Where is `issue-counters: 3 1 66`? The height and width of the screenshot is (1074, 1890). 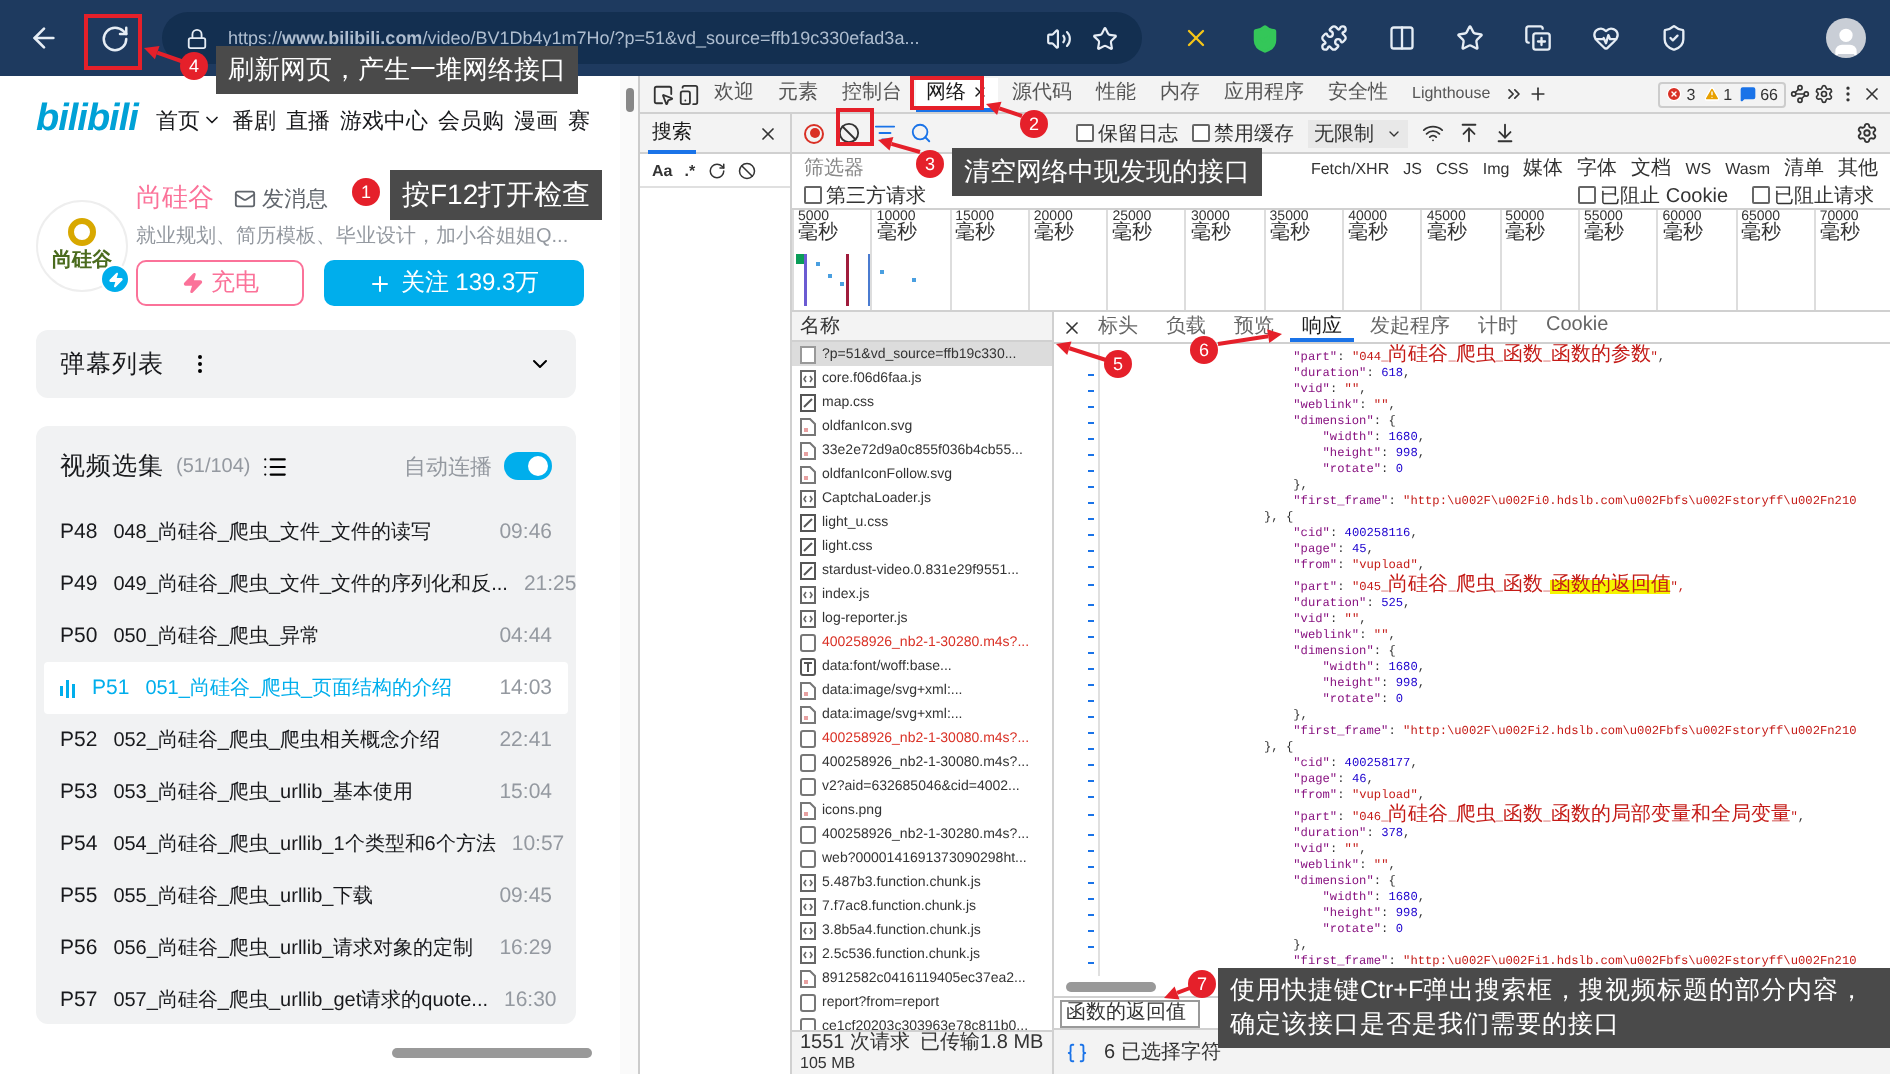 issue-counters: 3 1 66 is located at coordinates (1722, 94).